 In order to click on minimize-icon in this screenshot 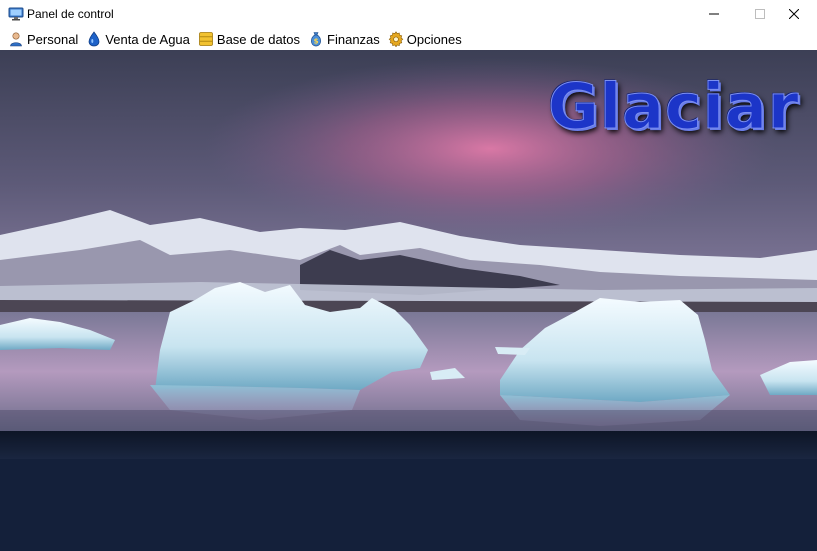, I will do `click(714, 14)`.